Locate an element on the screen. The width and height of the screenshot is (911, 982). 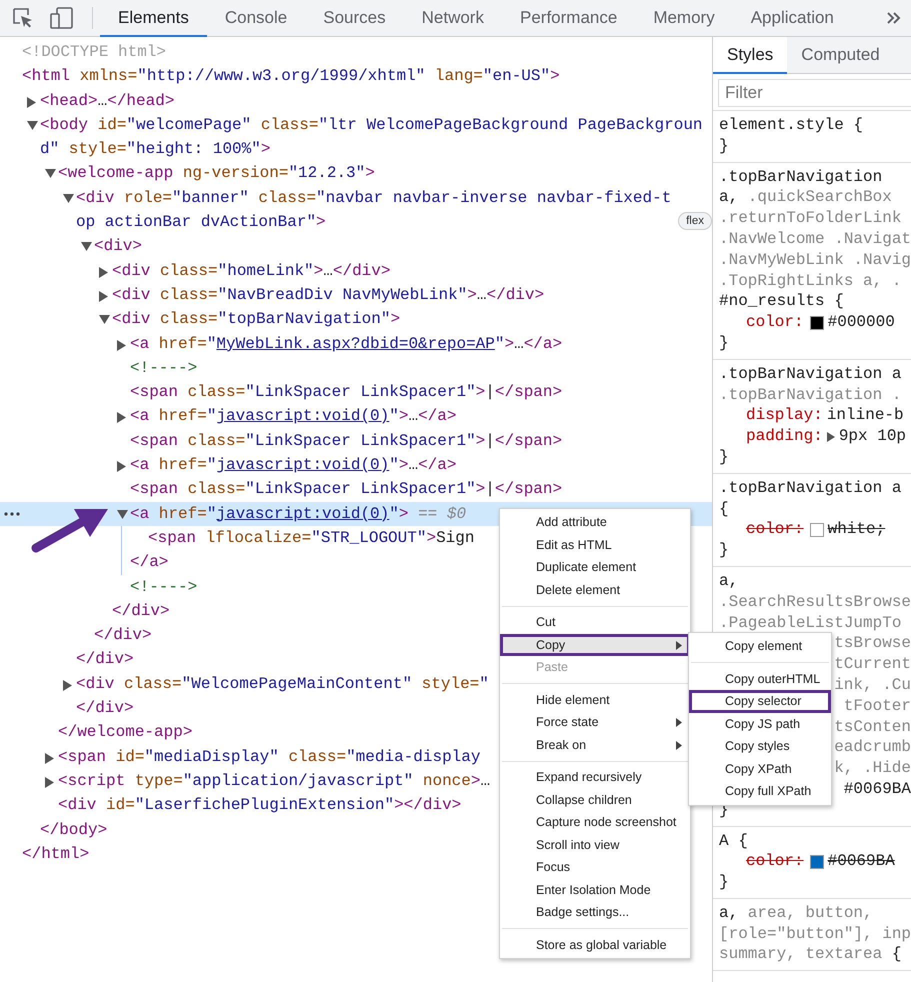
flex-badge: flex is located at coordinates (695, 221).